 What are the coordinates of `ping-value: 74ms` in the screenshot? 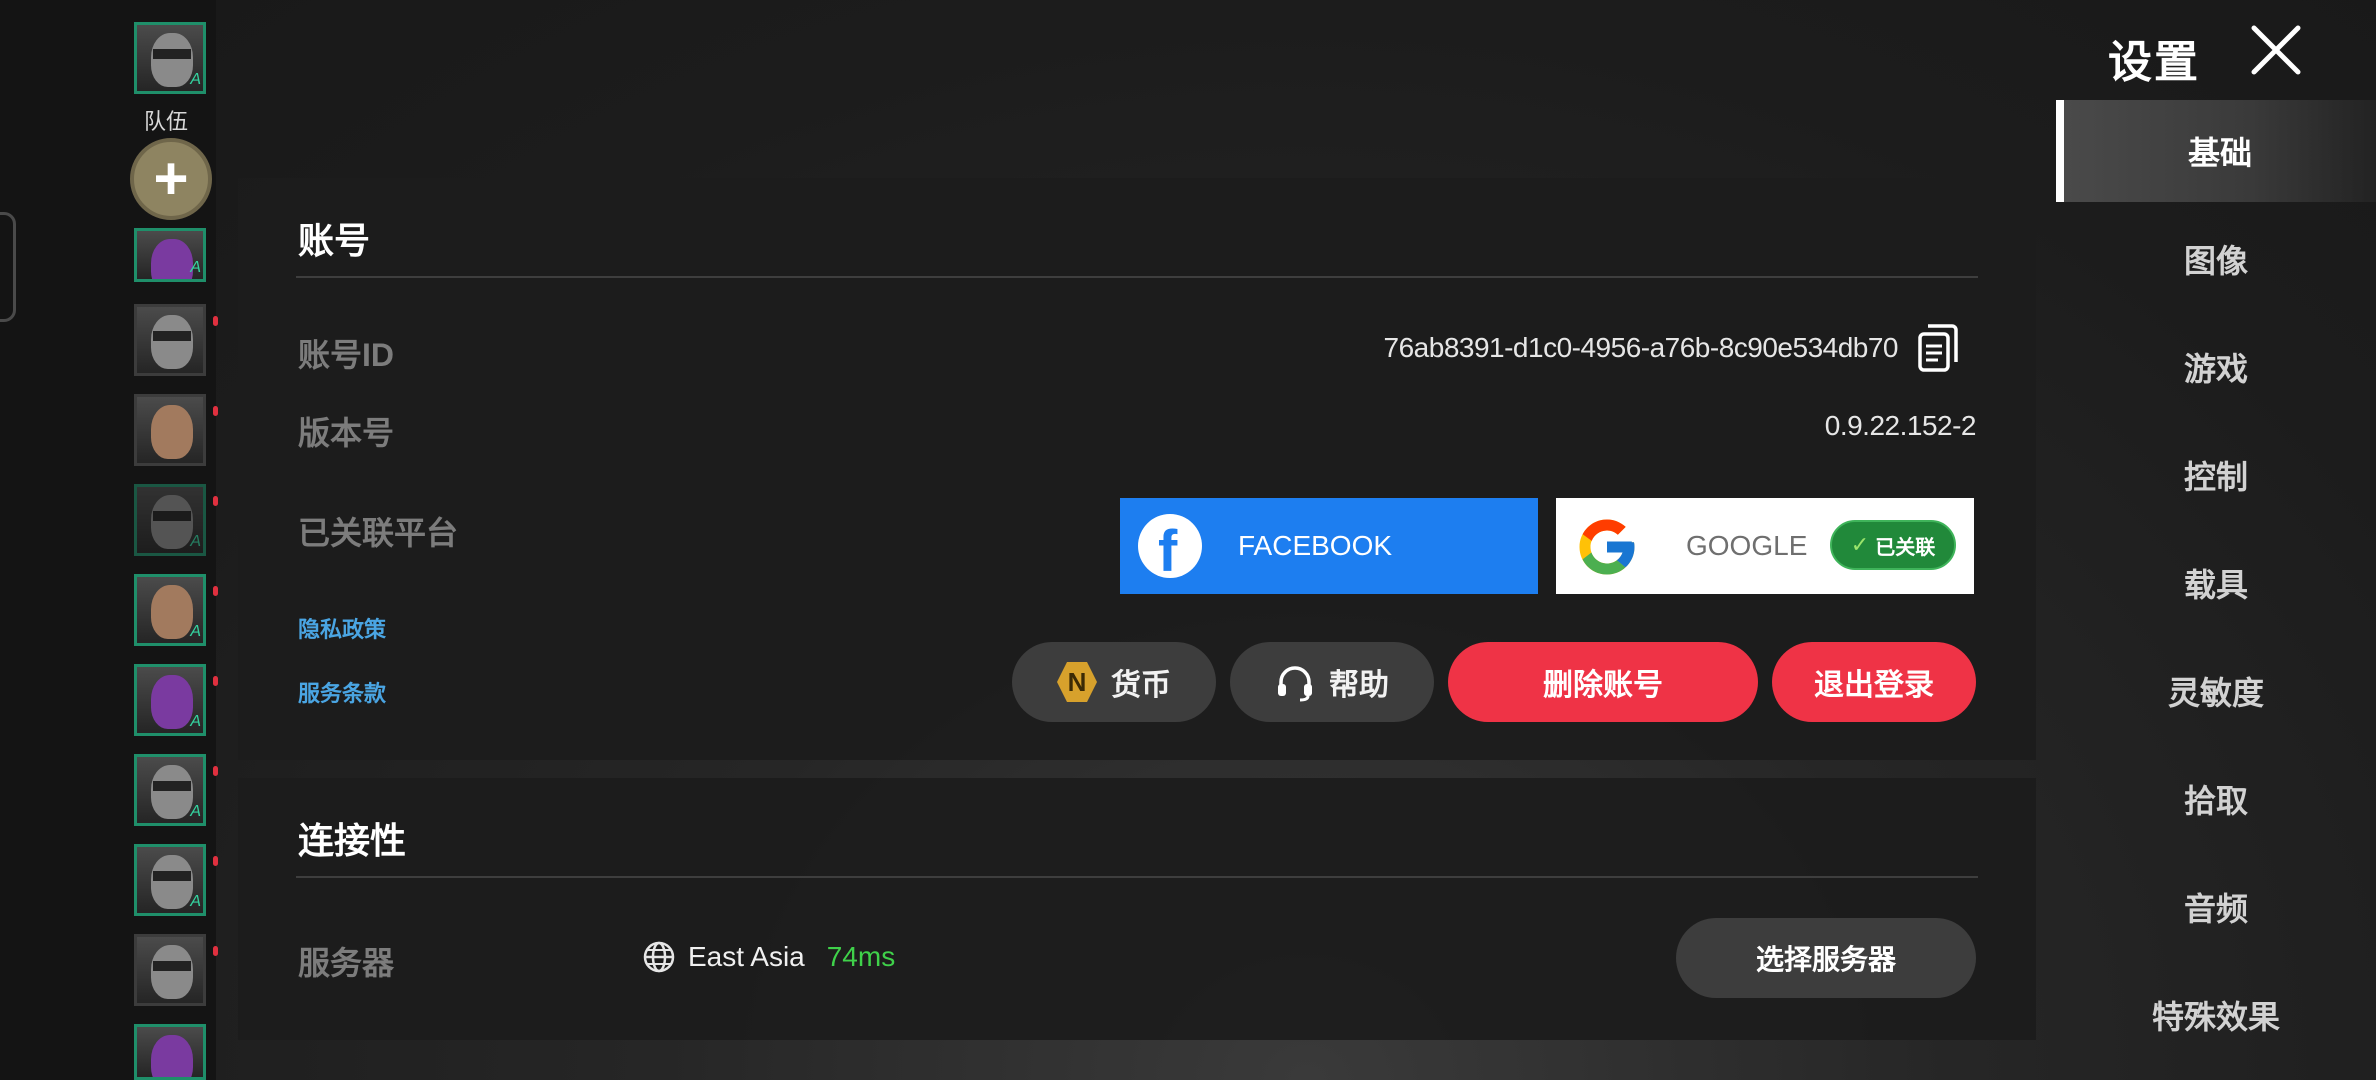 It's located at (861, 956).